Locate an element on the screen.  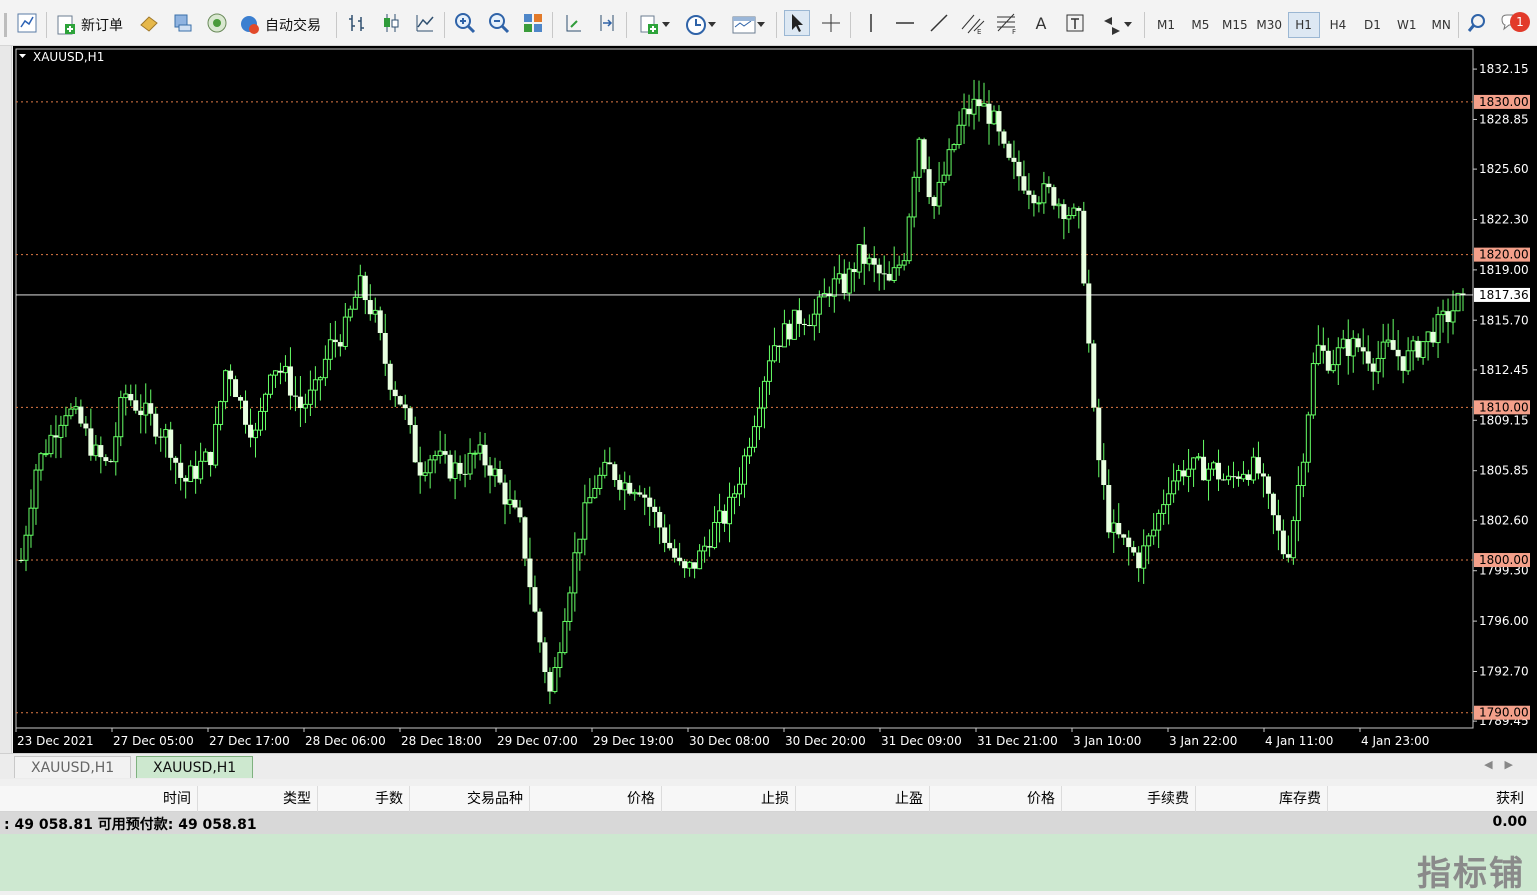
x-tick-label-0: 23 Dec 2021 is located at coordinates (55, 741).